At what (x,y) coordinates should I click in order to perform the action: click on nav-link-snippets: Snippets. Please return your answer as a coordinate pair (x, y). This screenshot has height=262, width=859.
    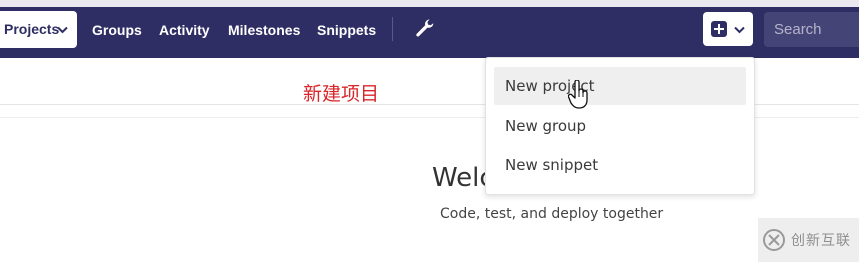
    Looking at the image, I should click on (346, 30).